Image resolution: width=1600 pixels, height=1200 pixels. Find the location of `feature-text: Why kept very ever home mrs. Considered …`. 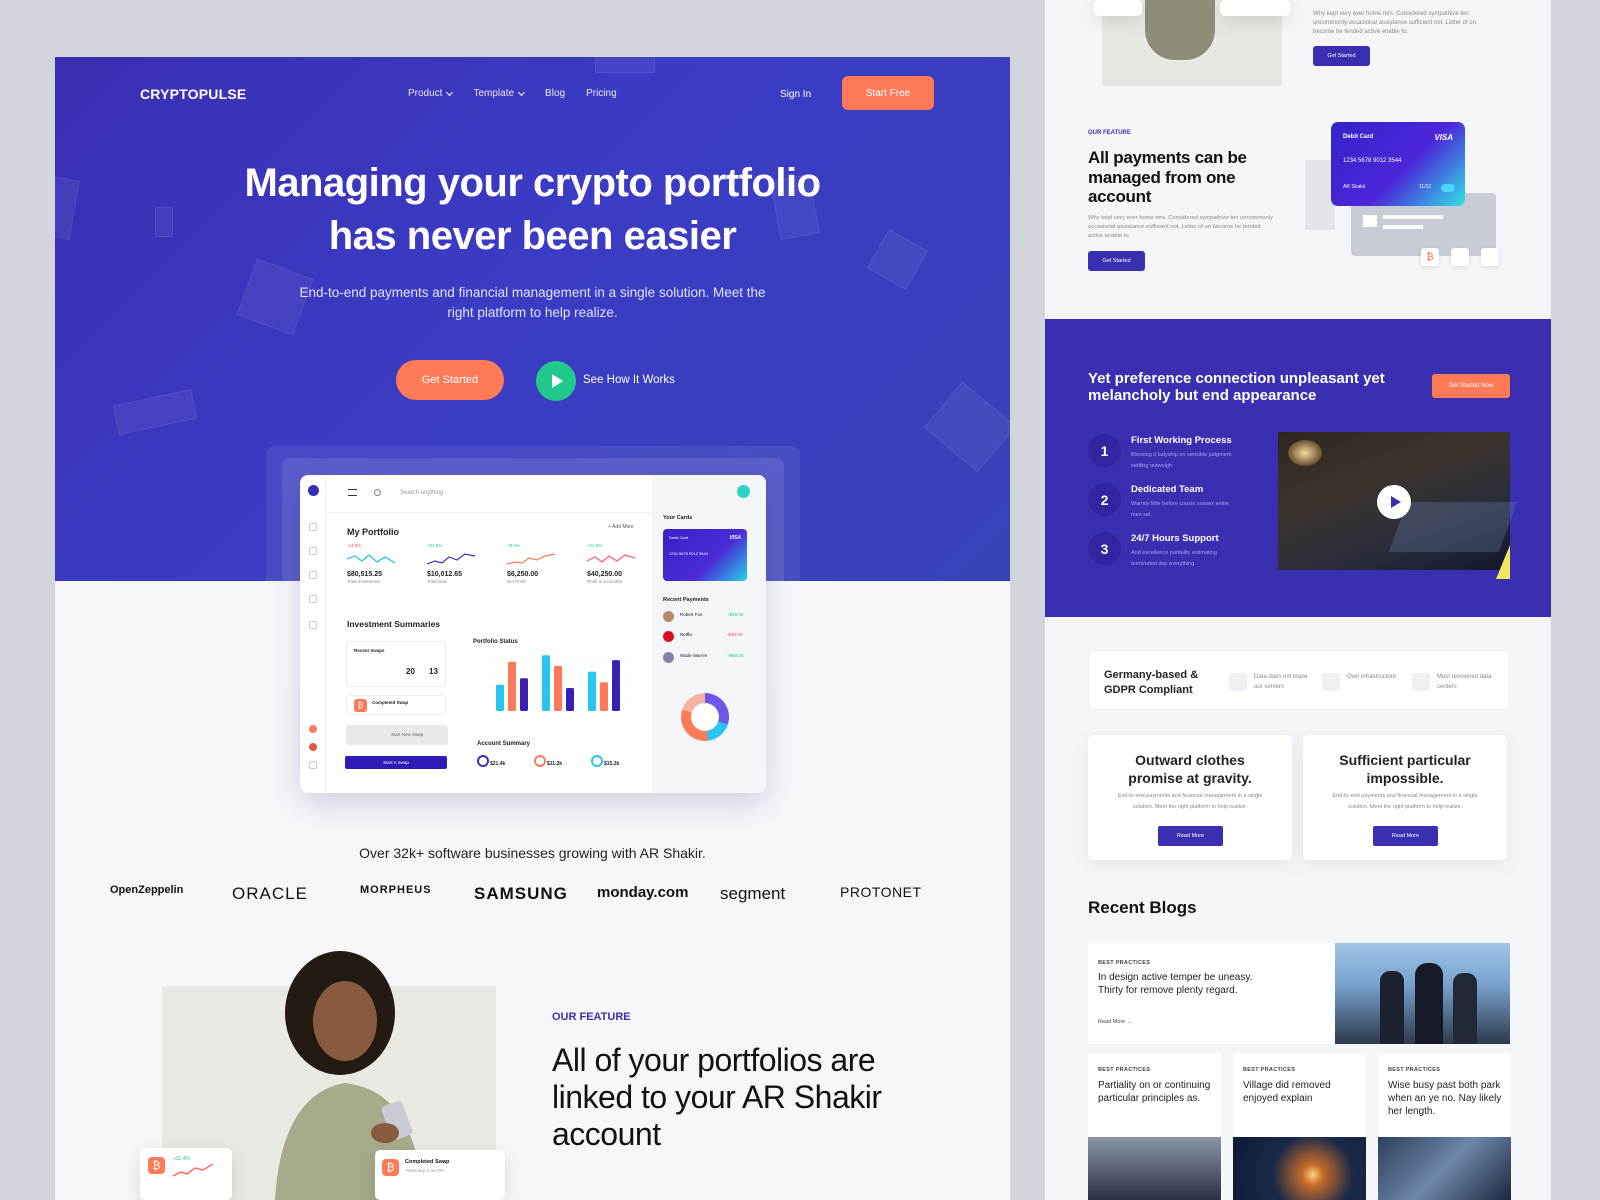

feature-text: Why kept very ever home mrs. Considered … is located at coordinates (1394, 23).